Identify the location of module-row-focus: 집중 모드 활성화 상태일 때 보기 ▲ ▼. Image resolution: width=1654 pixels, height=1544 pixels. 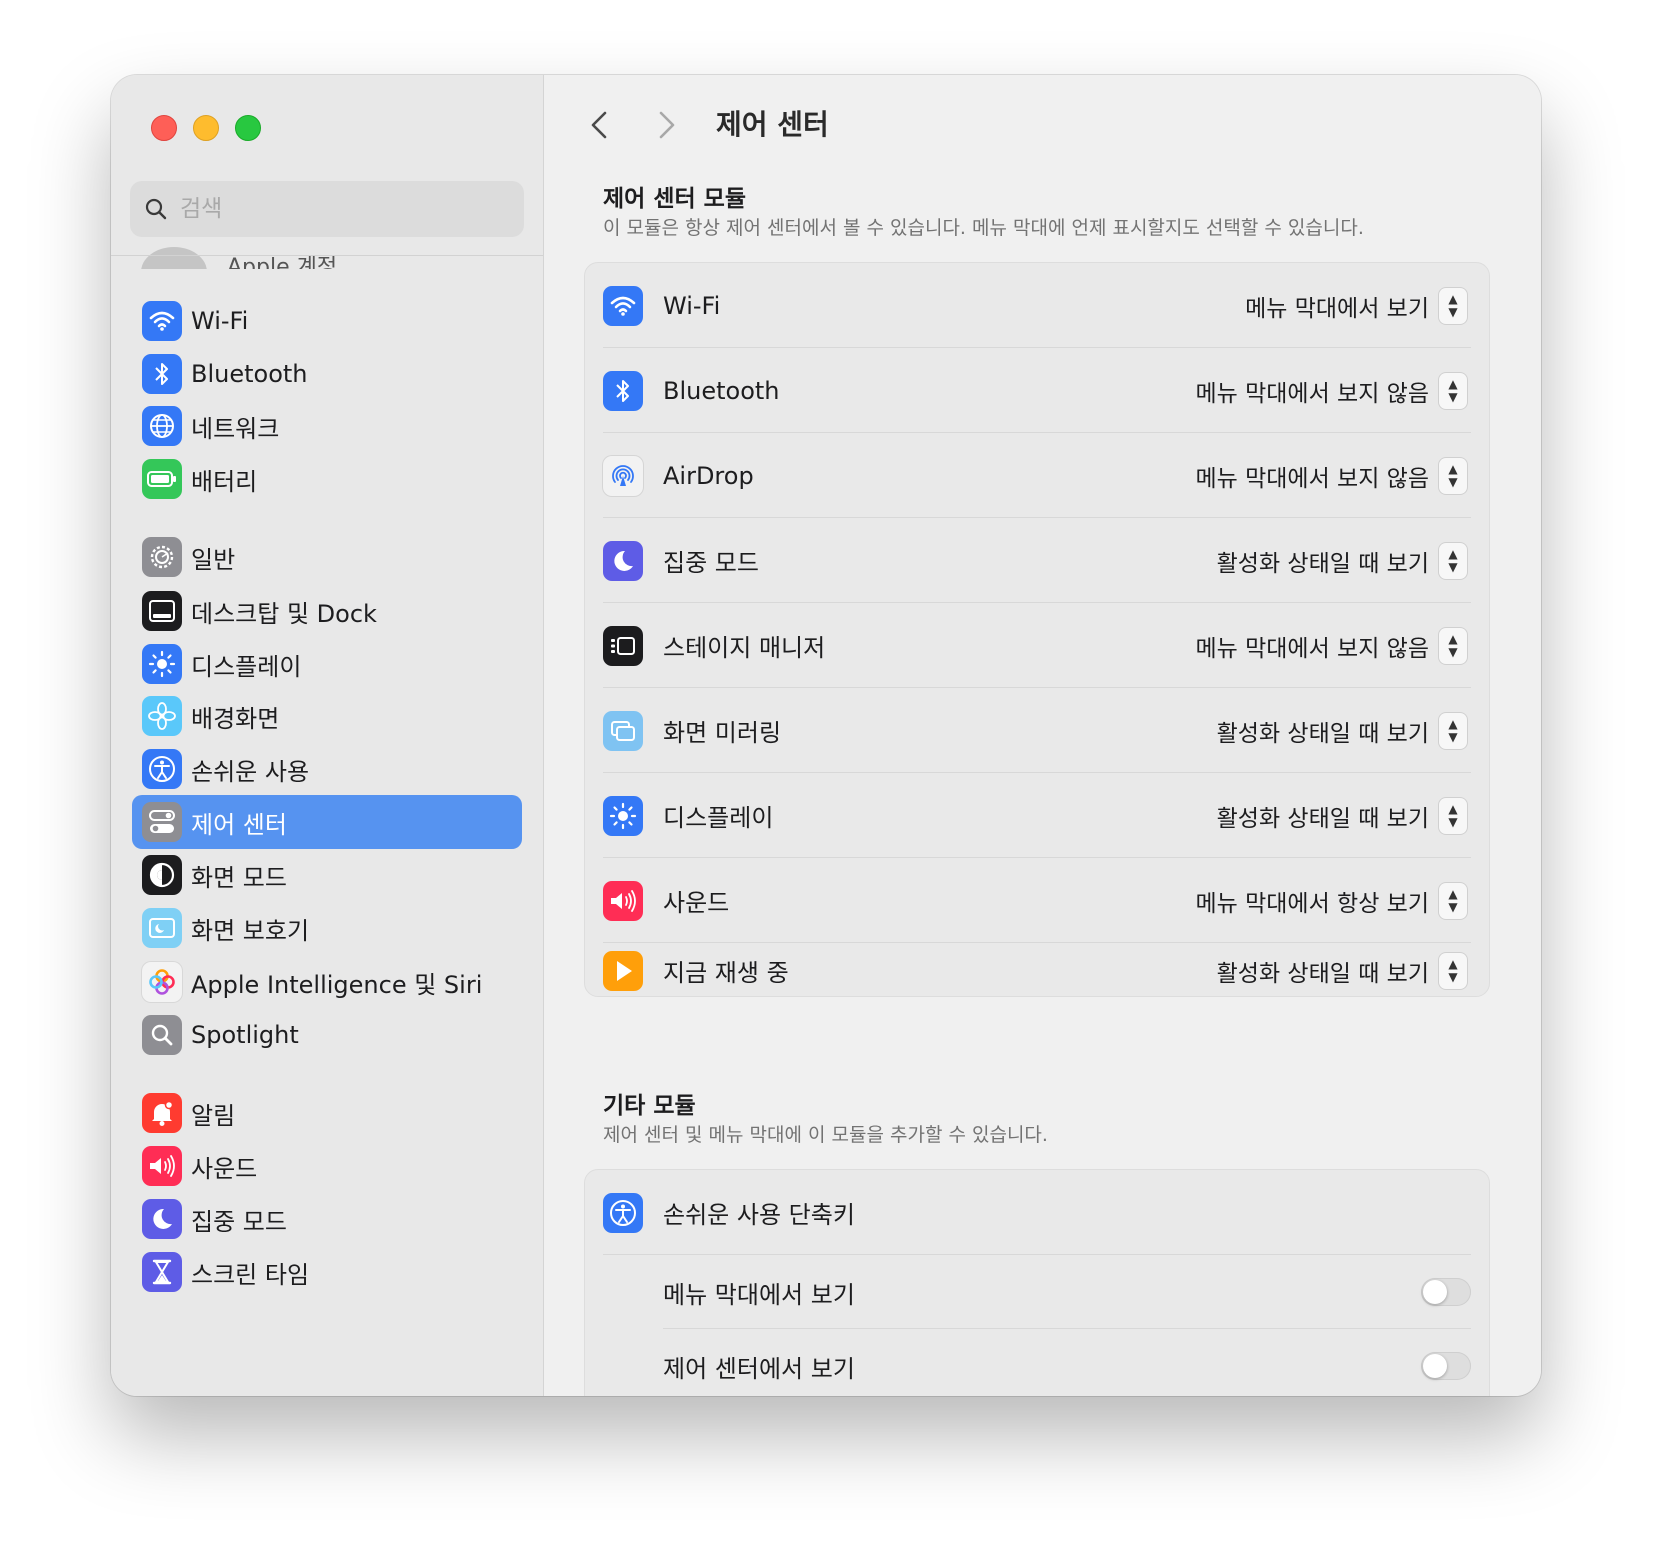
(1037, 560).